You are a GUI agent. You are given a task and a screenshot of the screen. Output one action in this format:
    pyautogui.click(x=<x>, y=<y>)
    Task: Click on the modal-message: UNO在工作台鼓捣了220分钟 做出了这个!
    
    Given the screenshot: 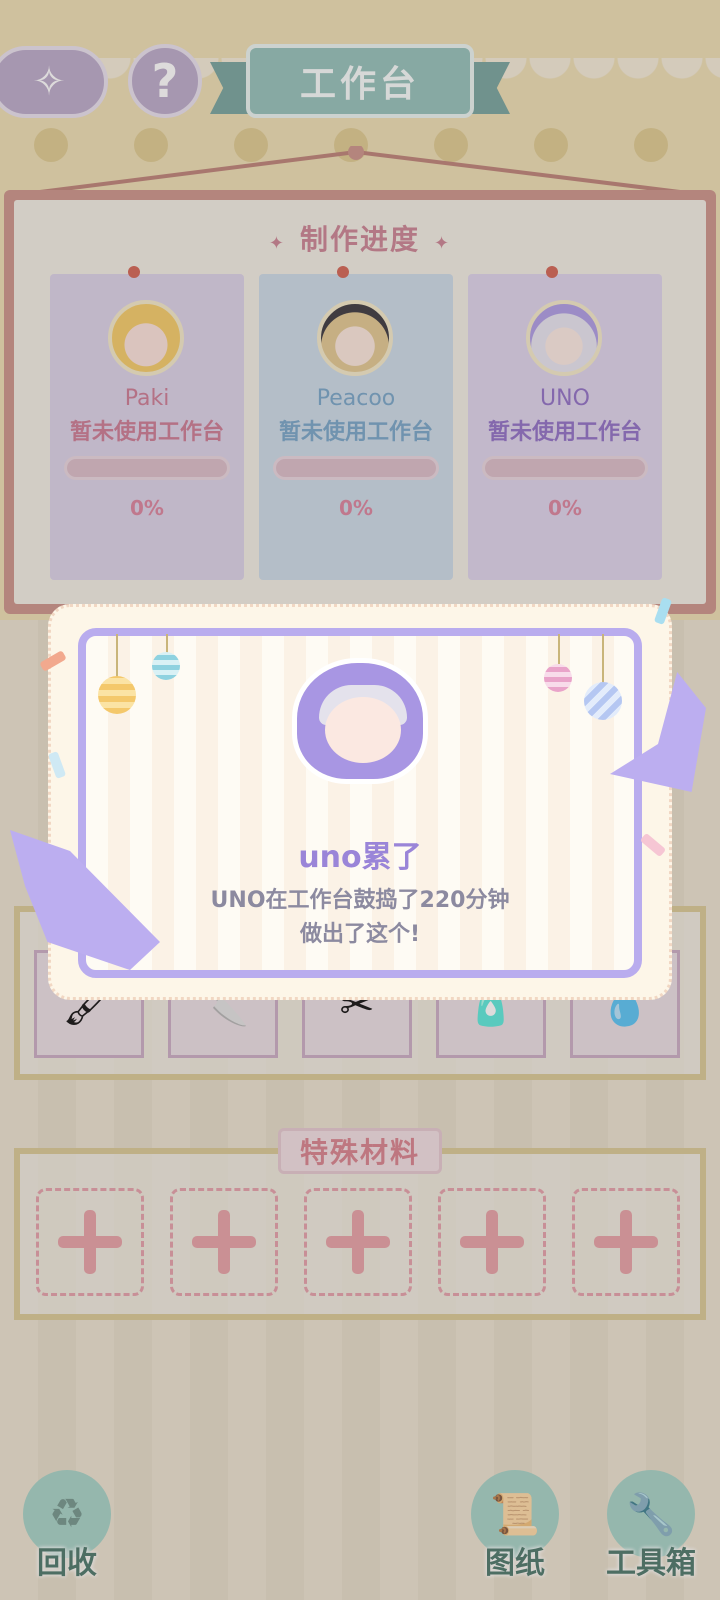 What is the action you would take?
    pyautogui.click(x=360, y=918)
    